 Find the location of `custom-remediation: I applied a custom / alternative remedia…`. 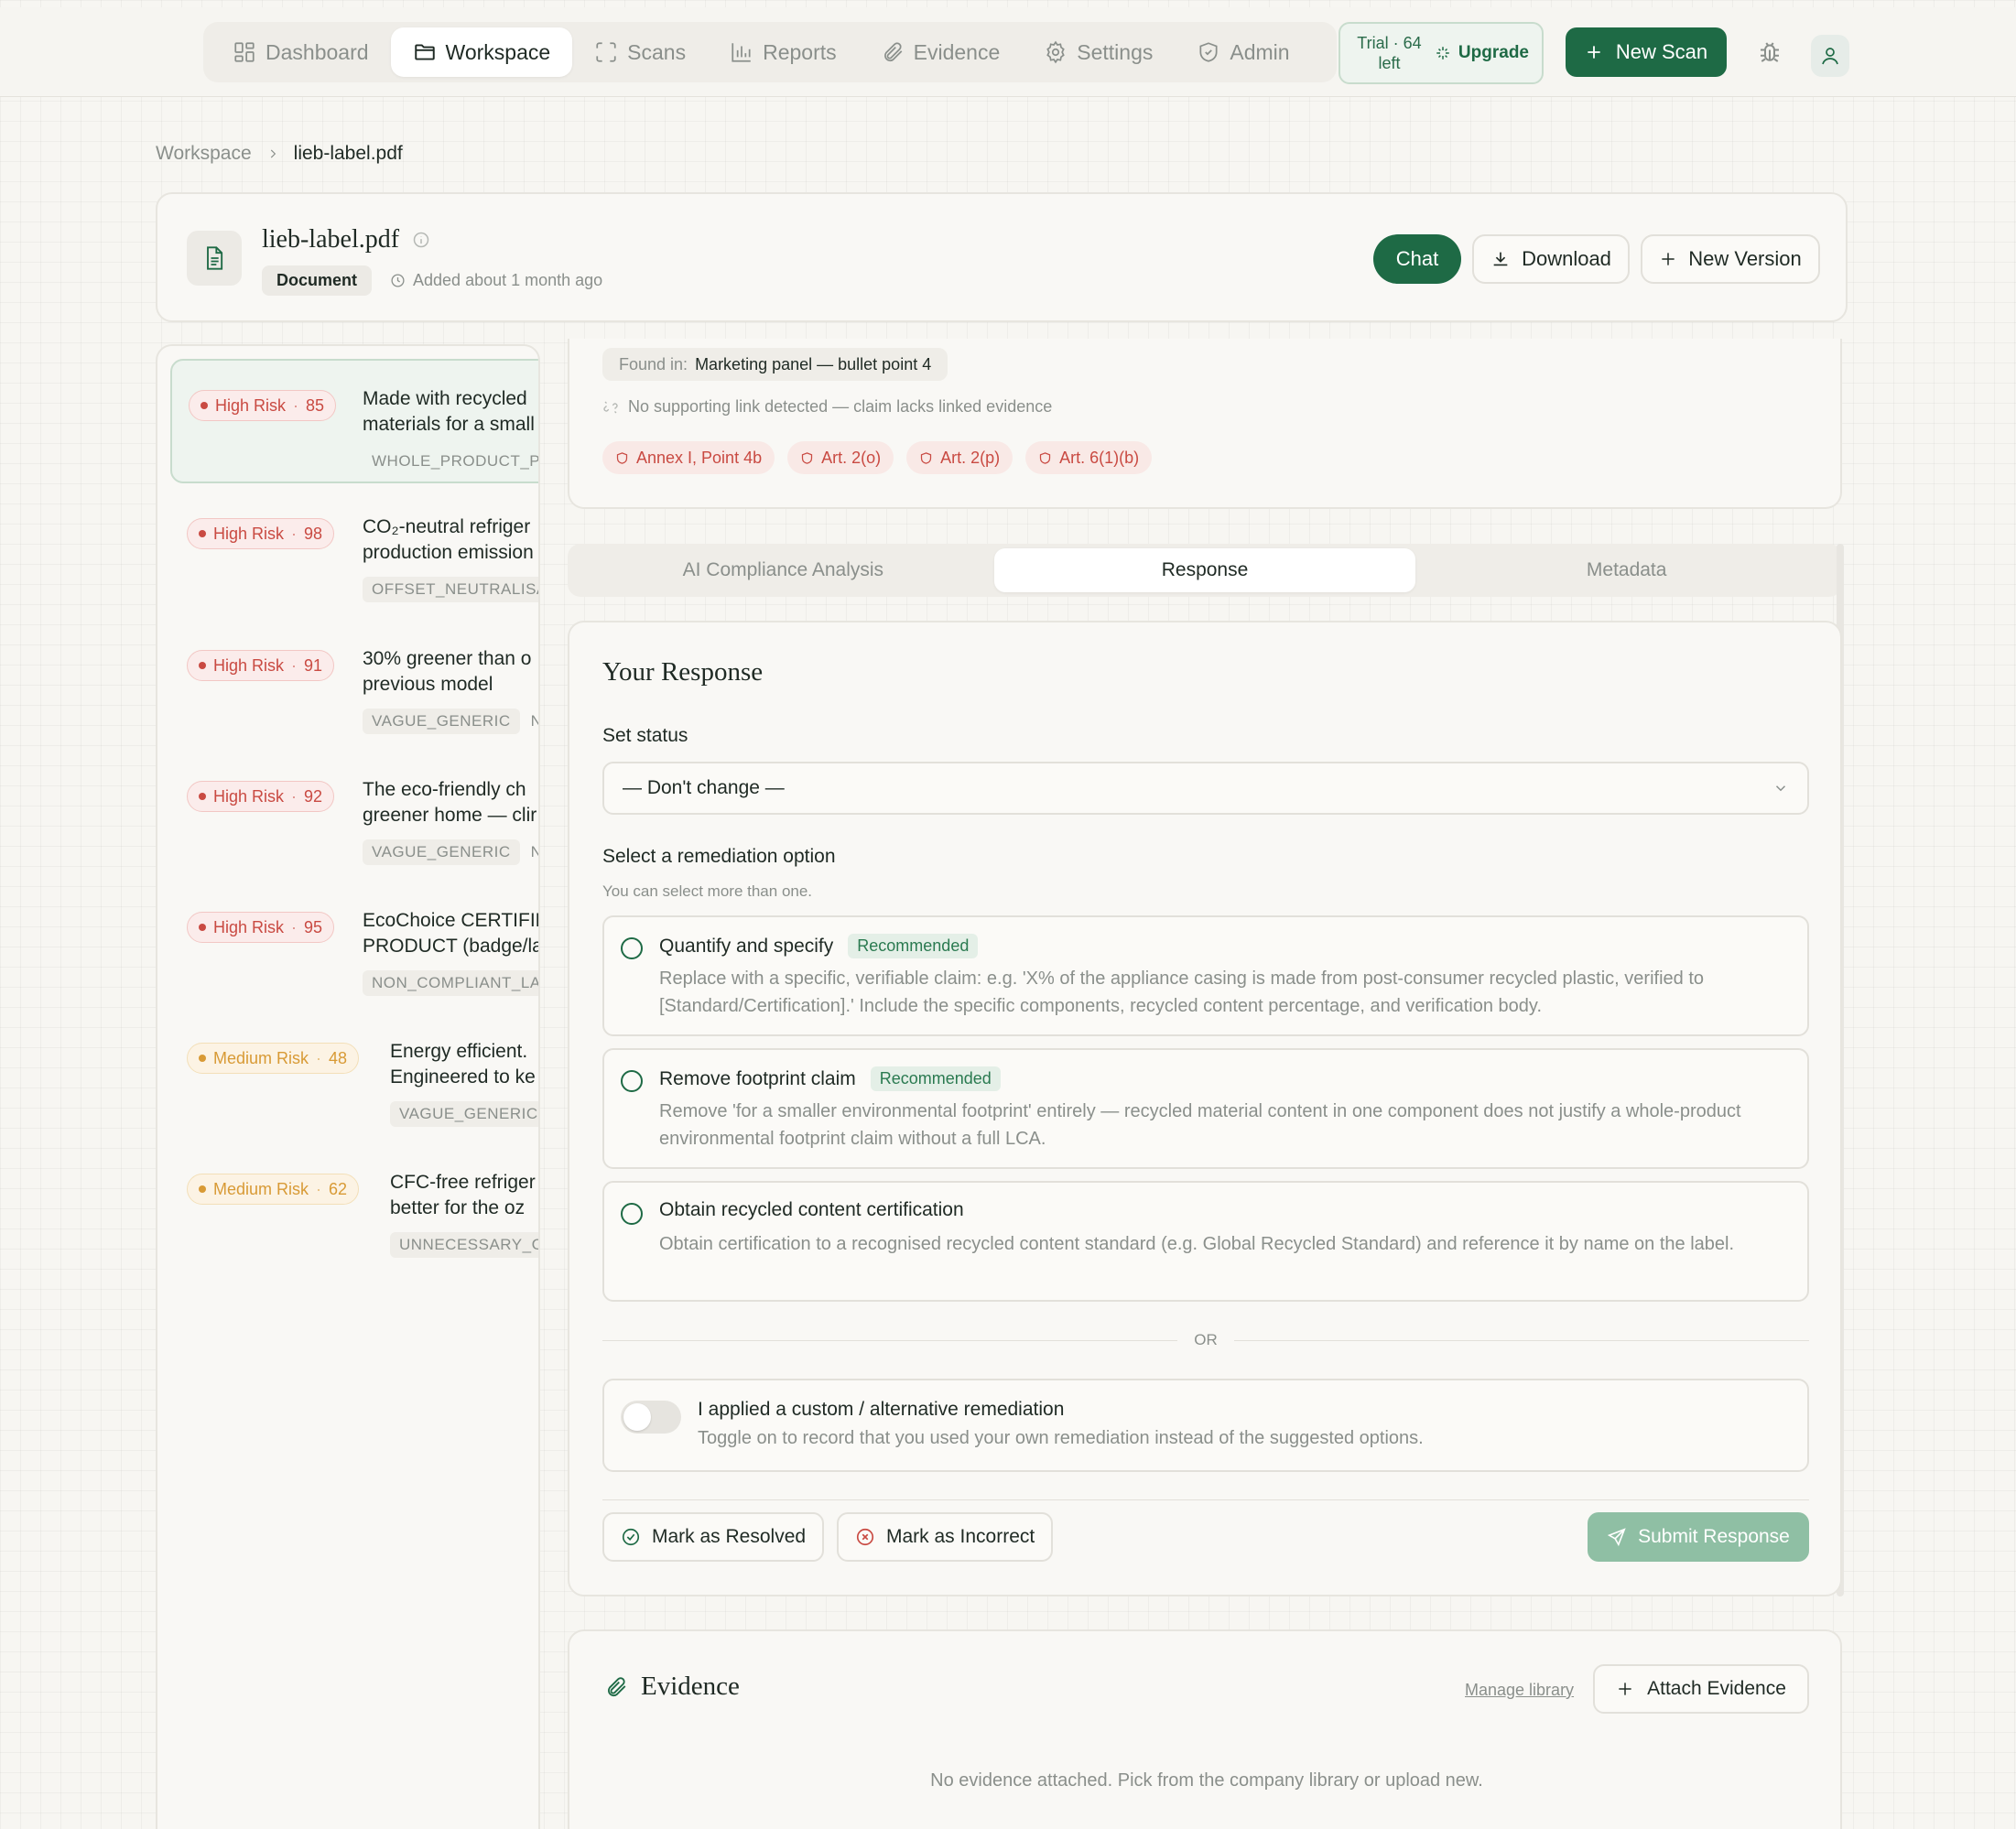

custom-remediation: I applied a custom / alternative remedia… is located at coordinates (1205, 1425).